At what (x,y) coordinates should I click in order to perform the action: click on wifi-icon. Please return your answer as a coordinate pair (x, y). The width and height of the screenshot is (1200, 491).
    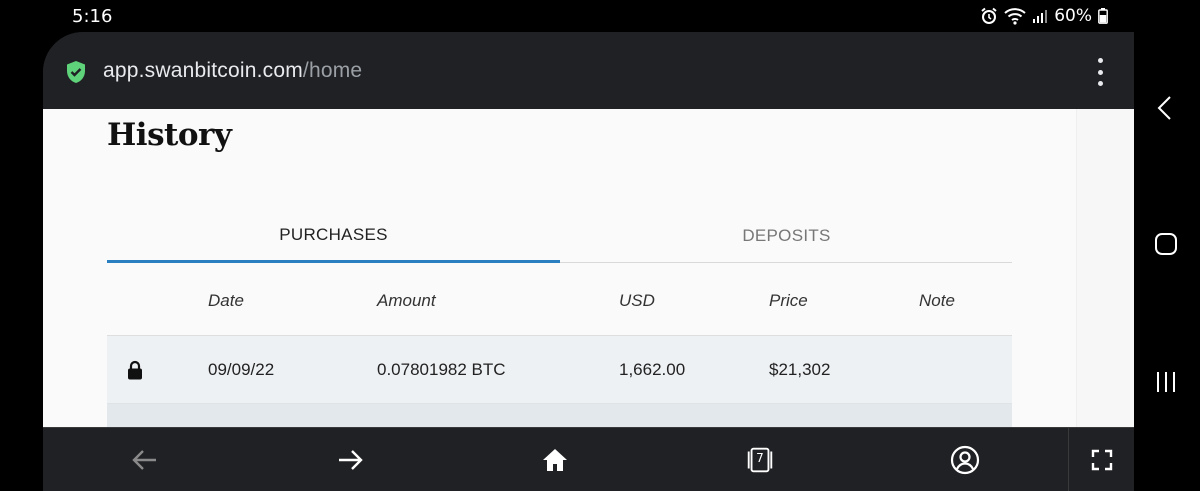
    Looking at the image, I should click on (1015, 16).